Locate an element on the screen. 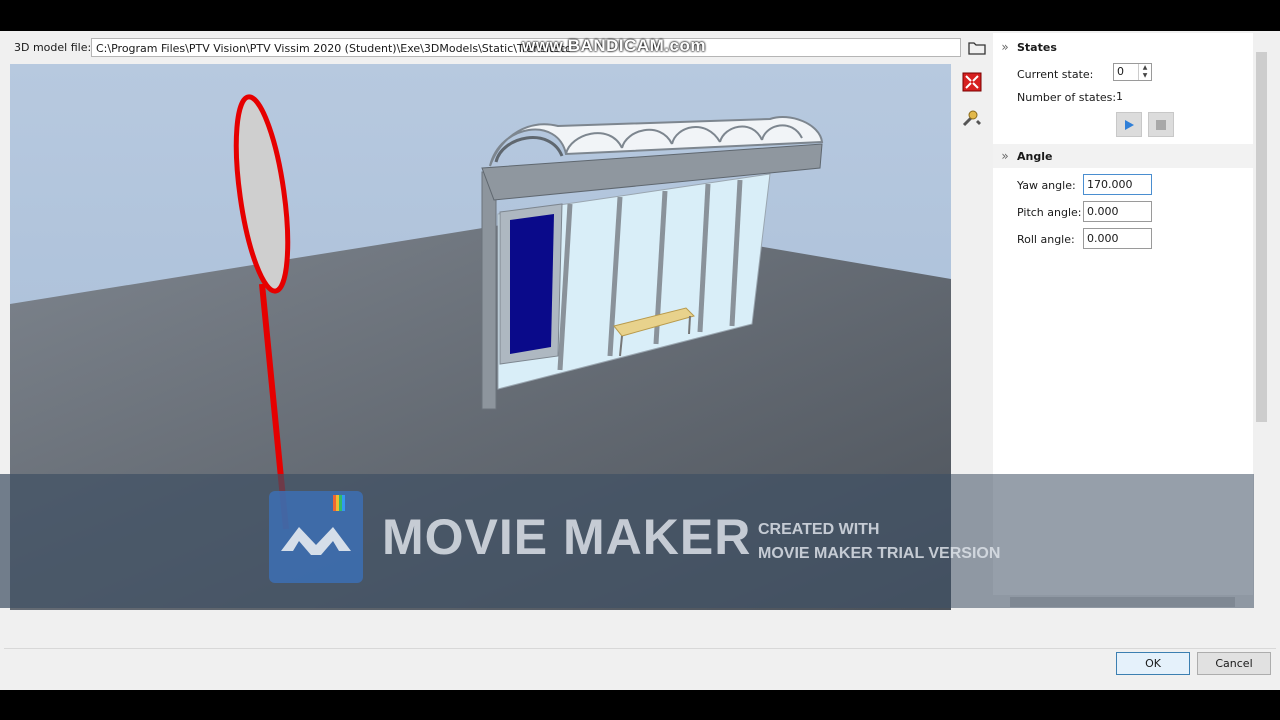 This screenshot has width=1280, height=720. stop-button is located at coordinates (1161, 124).